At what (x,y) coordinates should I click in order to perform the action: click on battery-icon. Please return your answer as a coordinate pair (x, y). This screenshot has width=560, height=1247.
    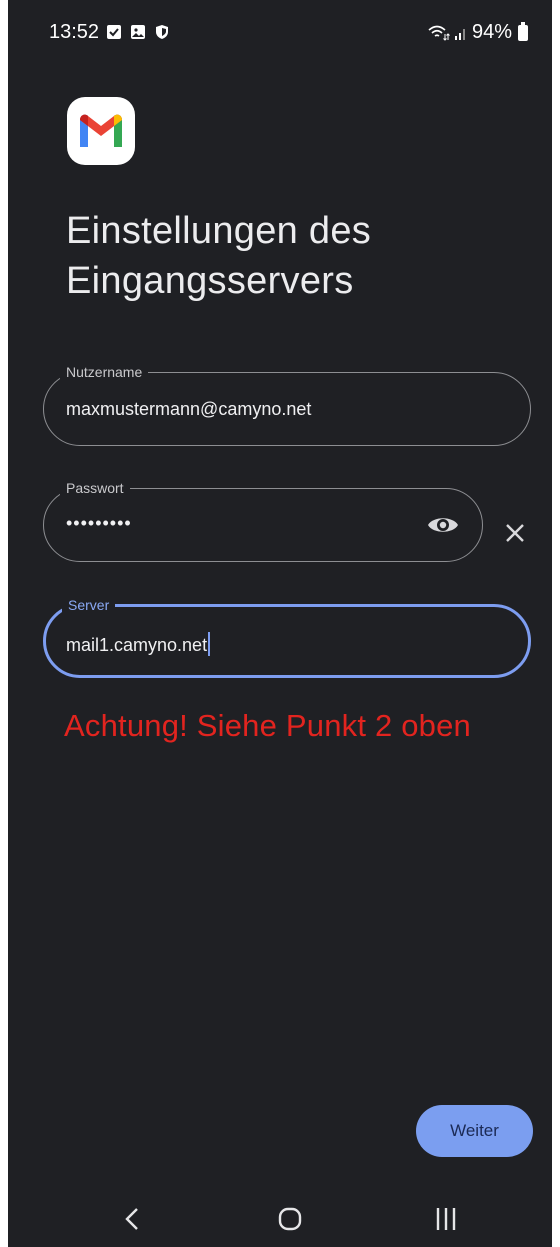
    Looking at the image, I should click on (523, 31).